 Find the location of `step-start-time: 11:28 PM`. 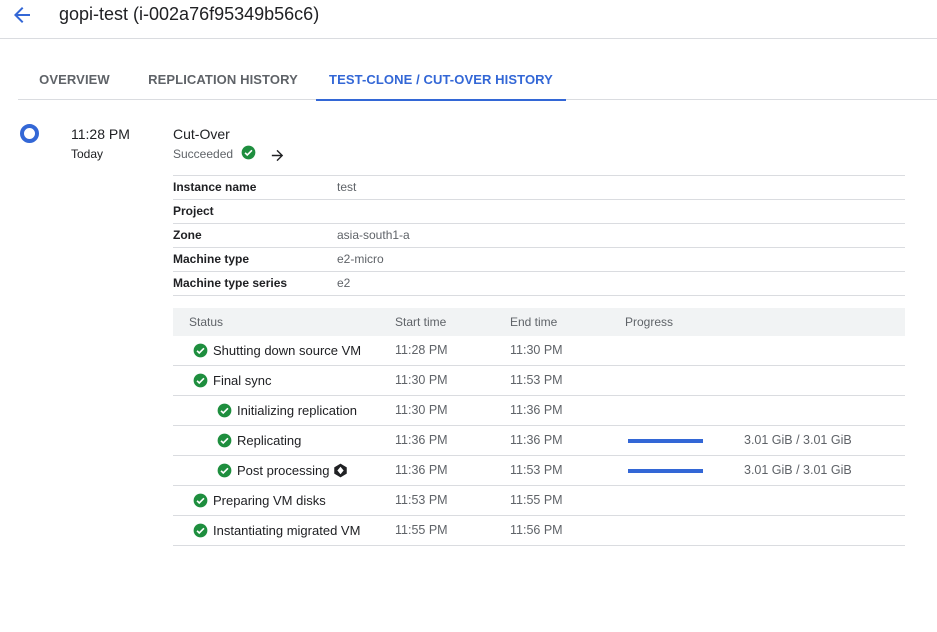

step-start-time: 11:28 PM is located at coordinates (421, 350).